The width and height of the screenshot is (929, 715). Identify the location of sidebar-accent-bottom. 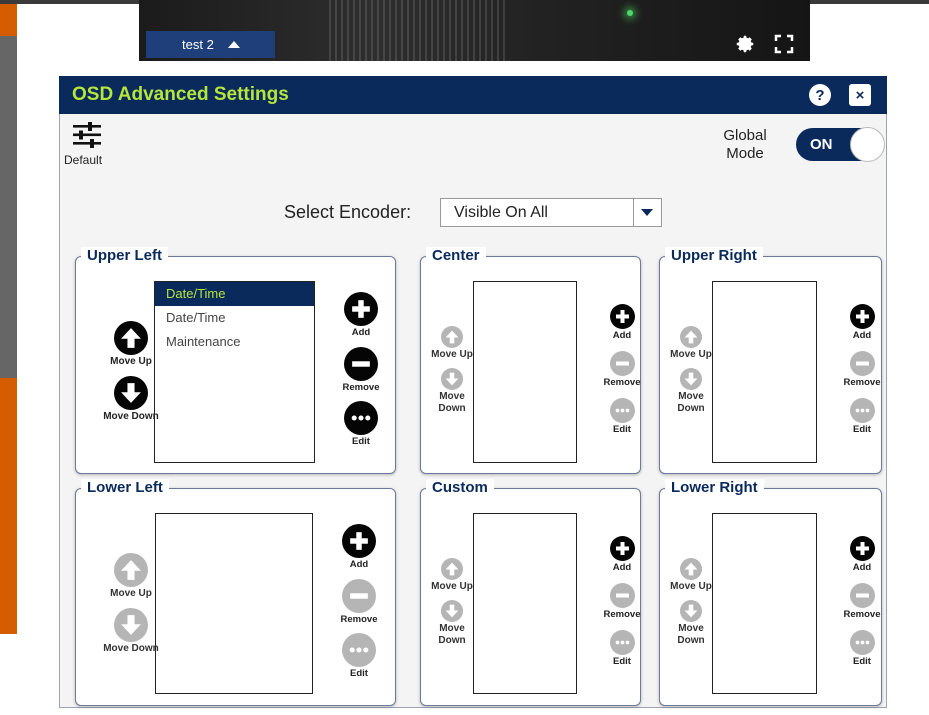
(8, 506).